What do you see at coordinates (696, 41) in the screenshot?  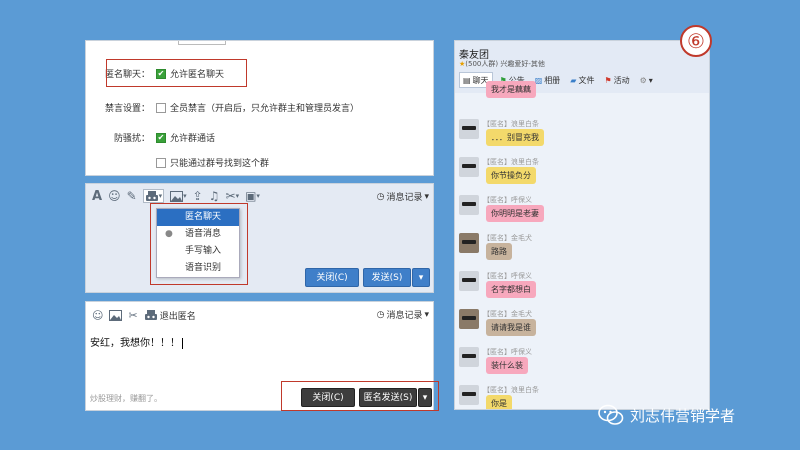 I see `step-number-badge: ⑥` at bounding box center [696, 41].